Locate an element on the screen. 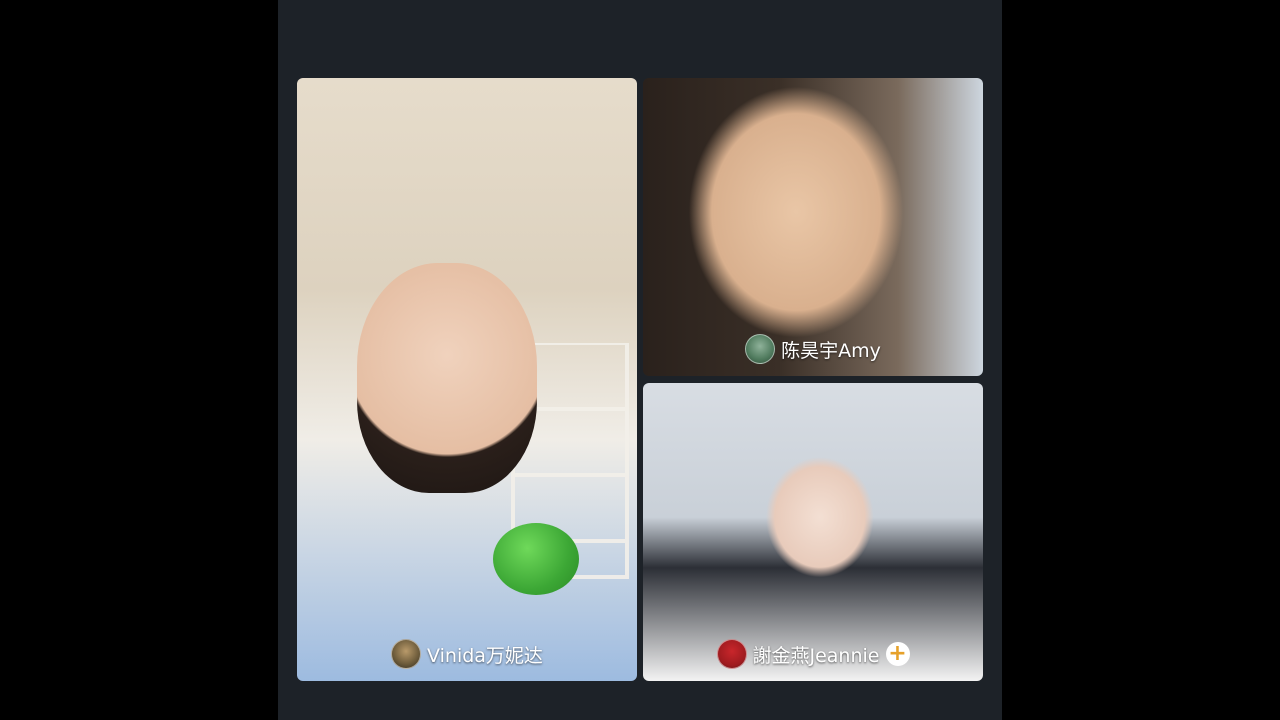  participant-video is located at coordinates (447, 378).